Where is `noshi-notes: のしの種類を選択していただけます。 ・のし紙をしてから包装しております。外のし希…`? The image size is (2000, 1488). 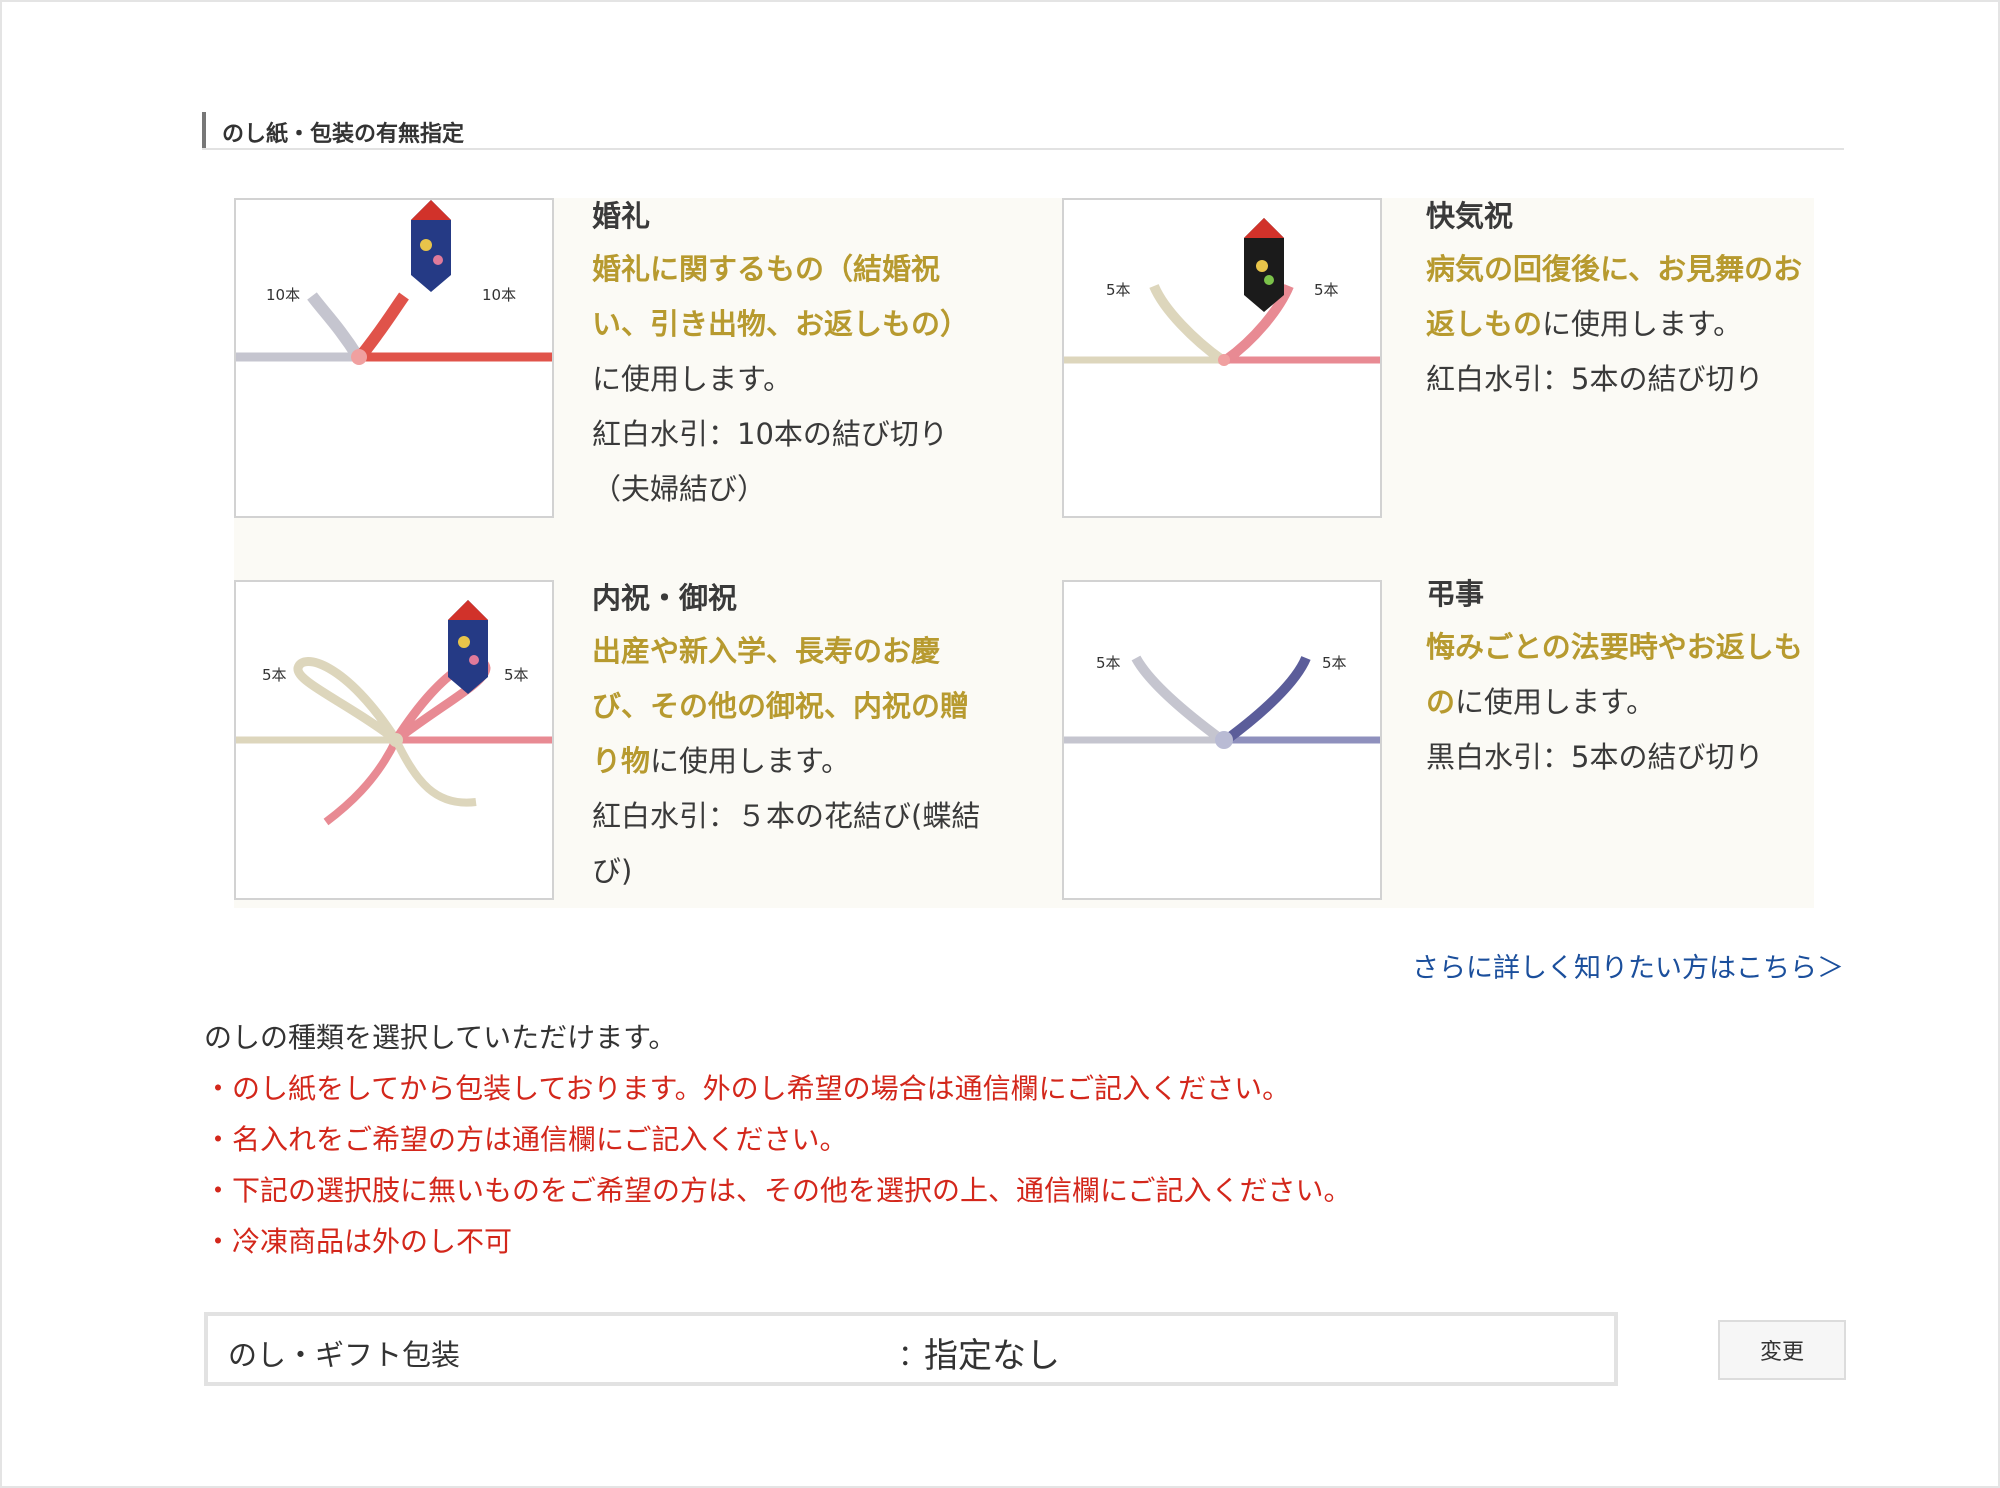 noshi-notes: のしの種類を選択していただけます。 ・のし紙をしてから包装しております。外のし希… is located at coordinates (777, 1139).